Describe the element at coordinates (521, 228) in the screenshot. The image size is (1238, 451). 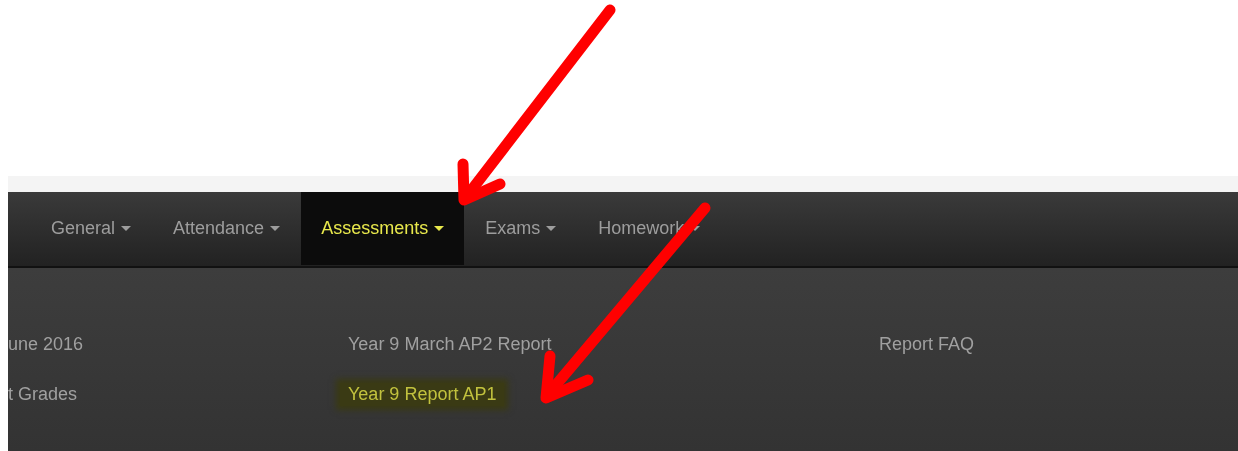
I see `nav-tab: Exams` at that location.